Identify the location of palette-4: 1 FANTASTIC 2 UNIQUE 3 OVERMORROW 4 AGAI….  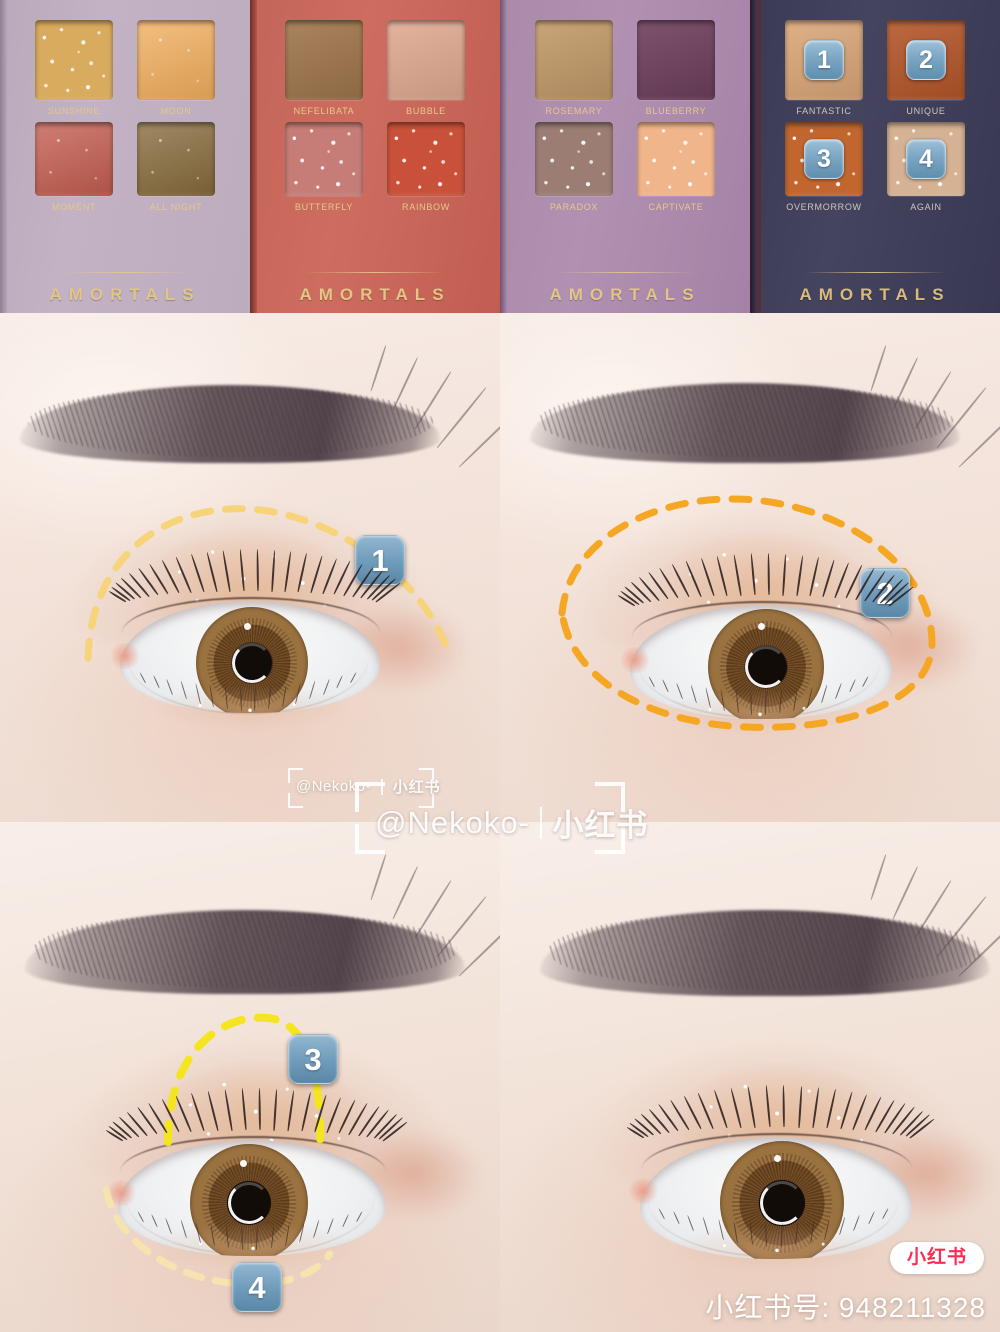
(875, 156).